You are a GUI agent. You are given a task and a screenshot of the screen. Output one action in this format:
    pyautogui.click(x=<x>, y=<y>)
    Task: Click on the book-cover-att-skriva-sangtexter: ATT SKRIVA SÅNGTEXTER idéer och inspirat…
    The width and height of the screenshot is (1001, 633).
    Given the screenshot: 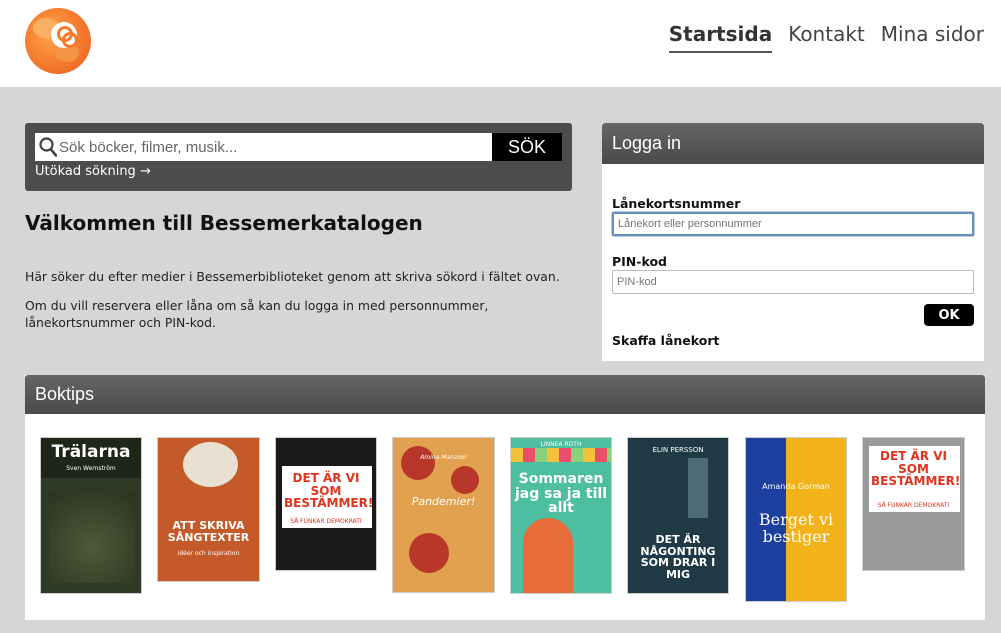 What is the action you would take?
    pyautogui.click(x=208, y=509)
    